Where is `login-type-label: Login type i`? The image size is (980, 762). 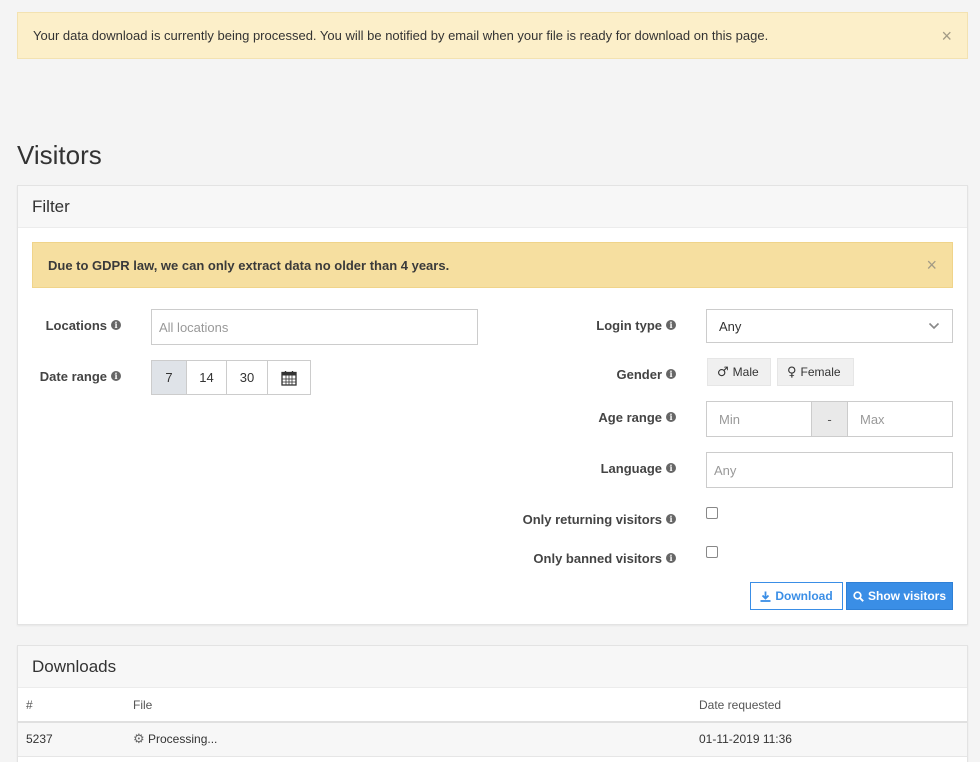 login-type-label: Login type i is located at coordinates (598, 325).